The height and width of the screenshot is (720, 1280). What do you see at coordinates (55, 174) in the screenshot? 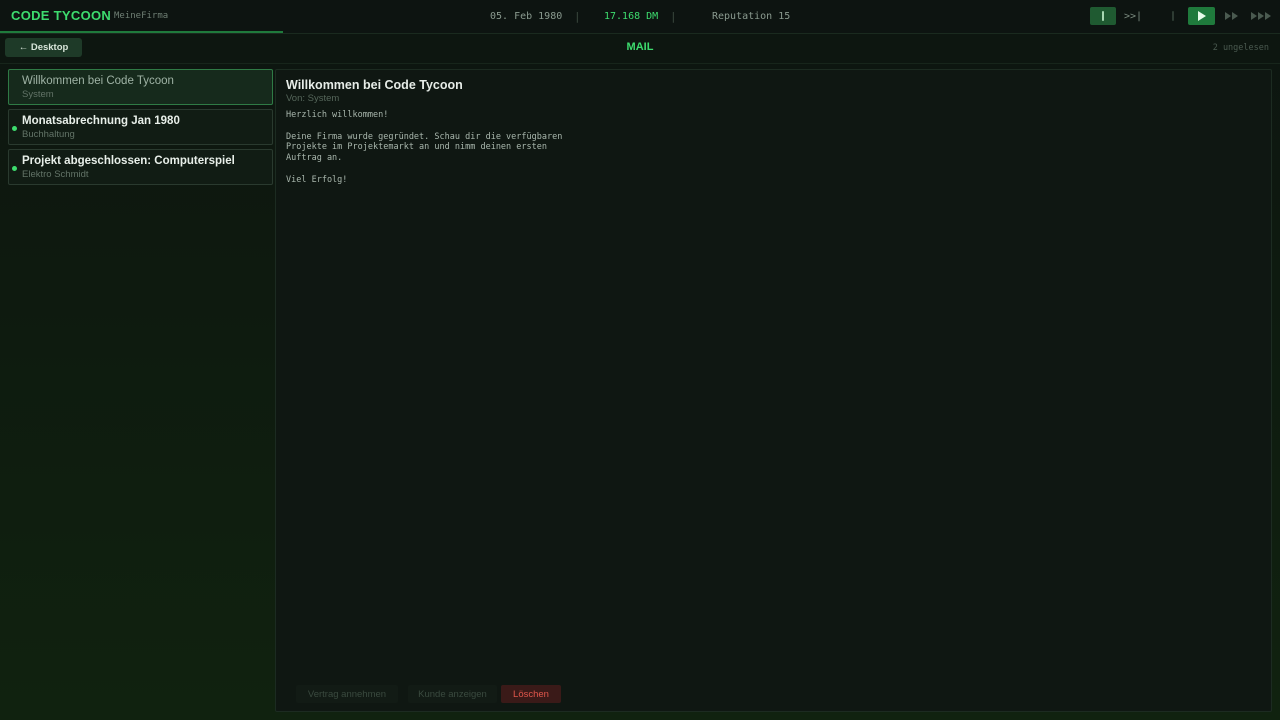
I see `mail-sender: Elektro Schmidt` at bounding box center [55, 174].